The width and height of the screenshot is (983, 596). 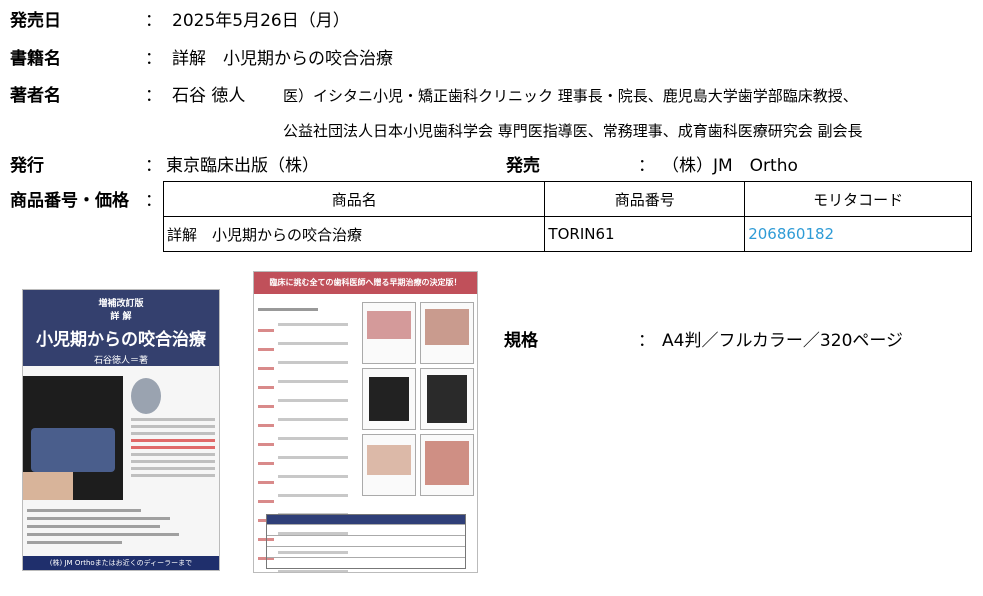 What do you see at coordinates (121, 328) in the screenshot?
I see `cover-title-band: 増補改訂版 詳 解 小児期からの咬合治療 石谷徳人＝著` at bounding box center [121, 328].